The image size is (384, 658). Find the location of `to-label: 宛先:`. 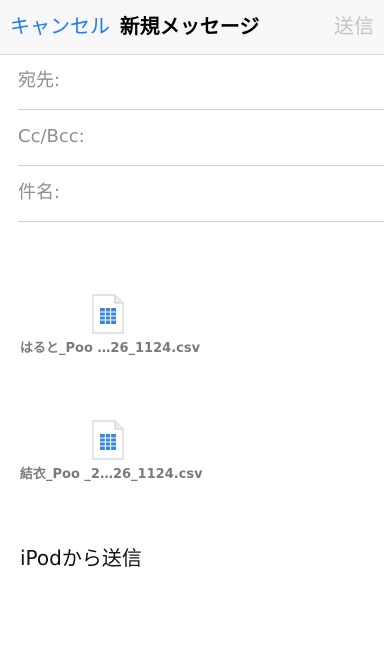

to-label: 宛先: is located at coordinates (39, 80).